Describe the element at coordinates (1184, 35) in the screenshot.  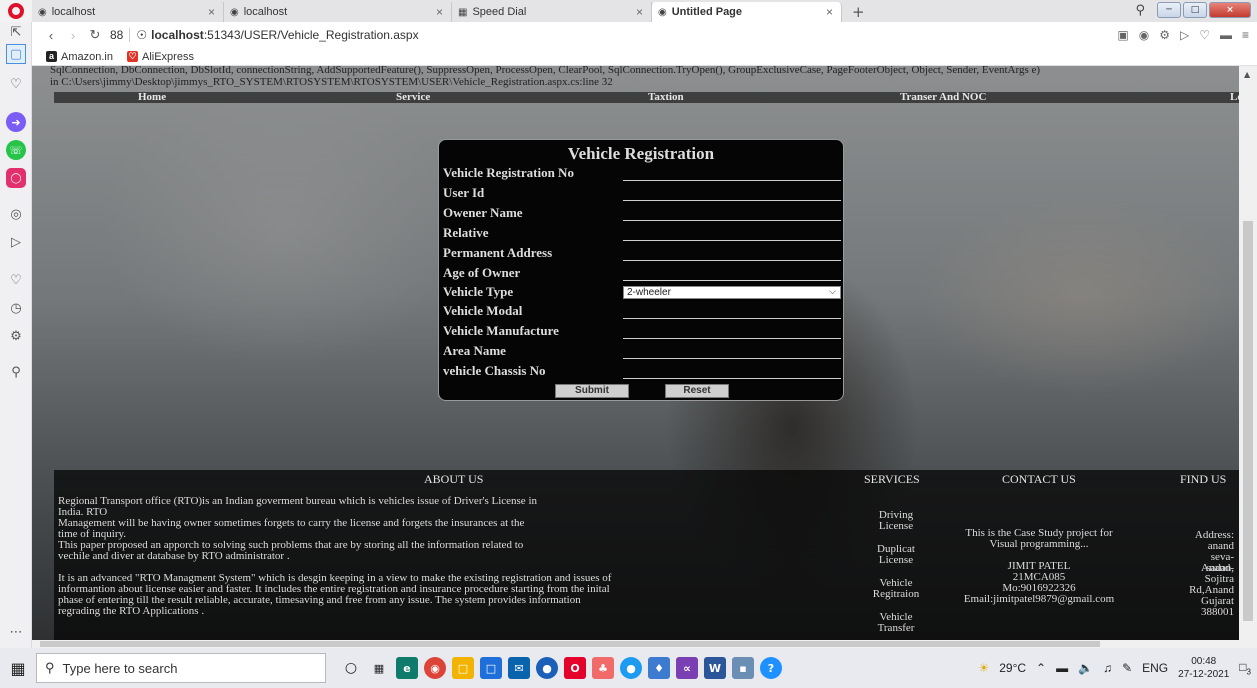
I see `send-icon: ▷` at that location.